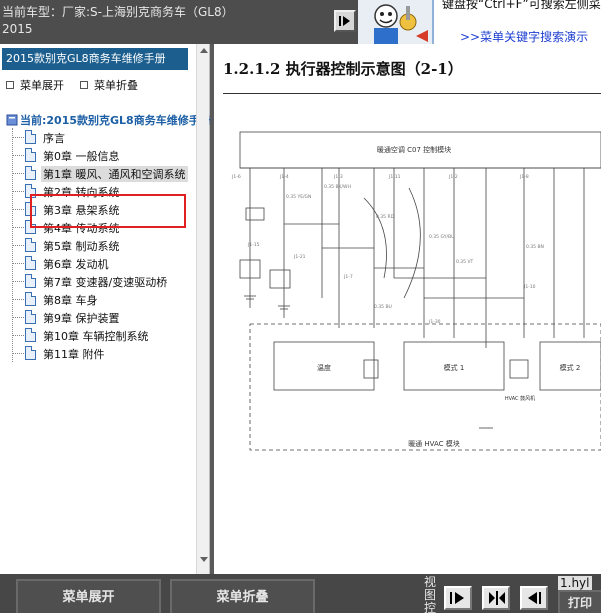 The image size is (601, 613). Describe the element at coordinates (107, 353) in the screenshot. I see `tree-item-chapter-11: 第11章 附件` at that location.